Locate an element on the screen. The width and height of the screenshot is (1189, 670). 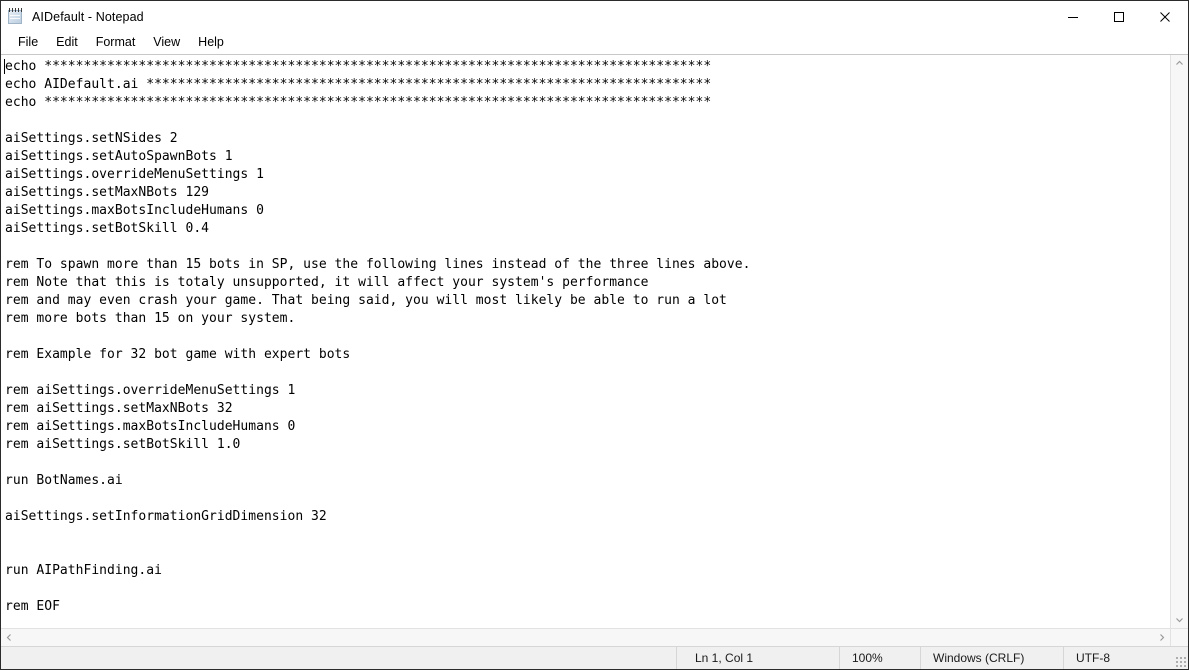
vertical-scrollbar is located at coordinates (1179, 341).